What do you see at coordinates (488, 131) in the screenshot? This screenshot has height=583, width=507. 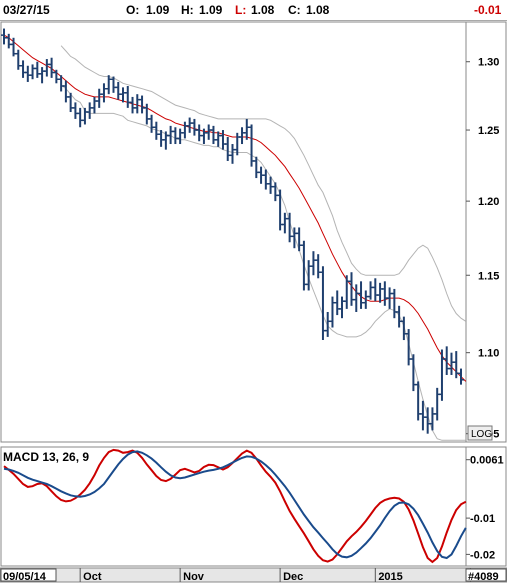 I see `price-tick-label: 1.25` at bounding box center [488, 131].